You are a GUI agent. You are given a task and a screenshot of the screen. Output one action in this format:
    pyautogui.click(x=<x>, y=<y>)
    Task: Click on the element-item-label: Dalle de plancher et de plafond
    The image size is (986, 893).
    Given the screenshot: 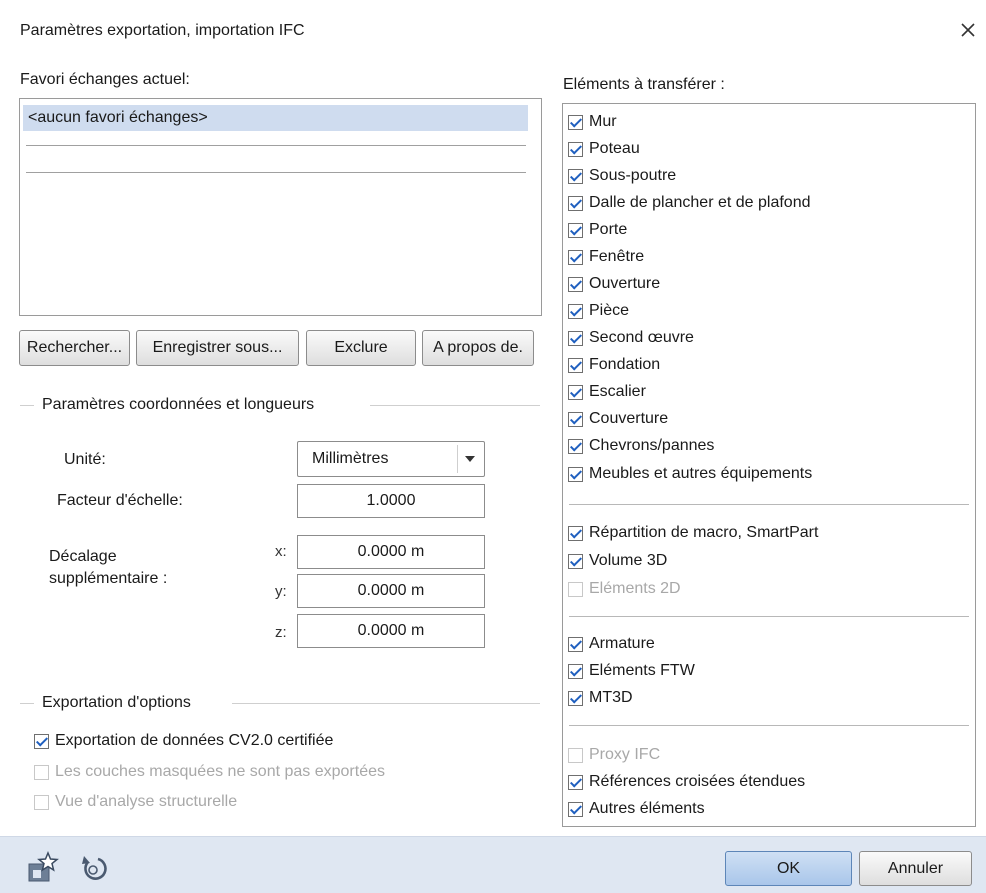 What is the action you would take?
    pyautogui.click(x=700, y=202)
    